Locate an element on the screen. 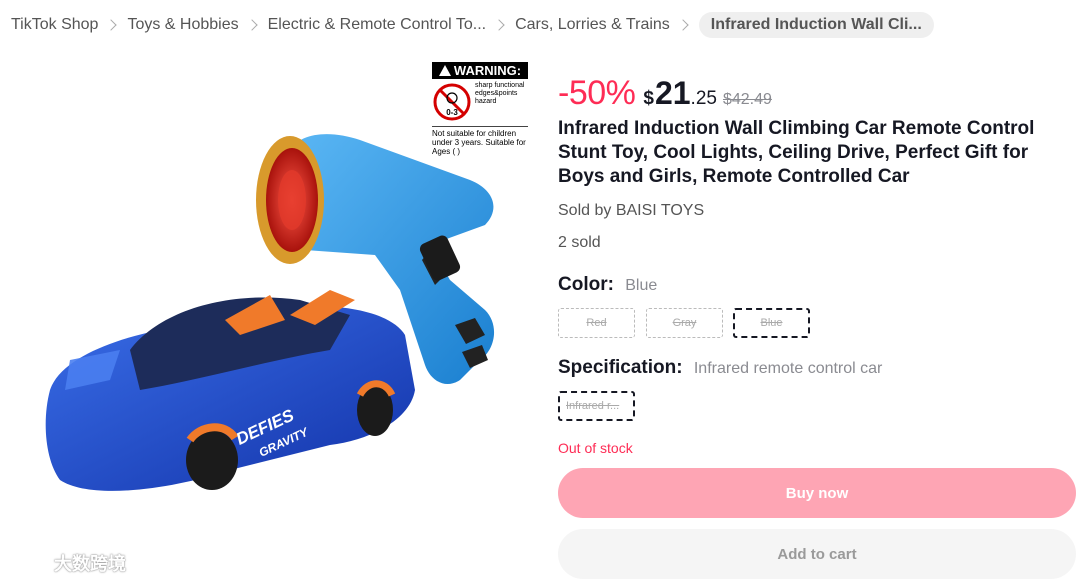  watermark-text: 大数跨境 is located at coordinates (90, 564).